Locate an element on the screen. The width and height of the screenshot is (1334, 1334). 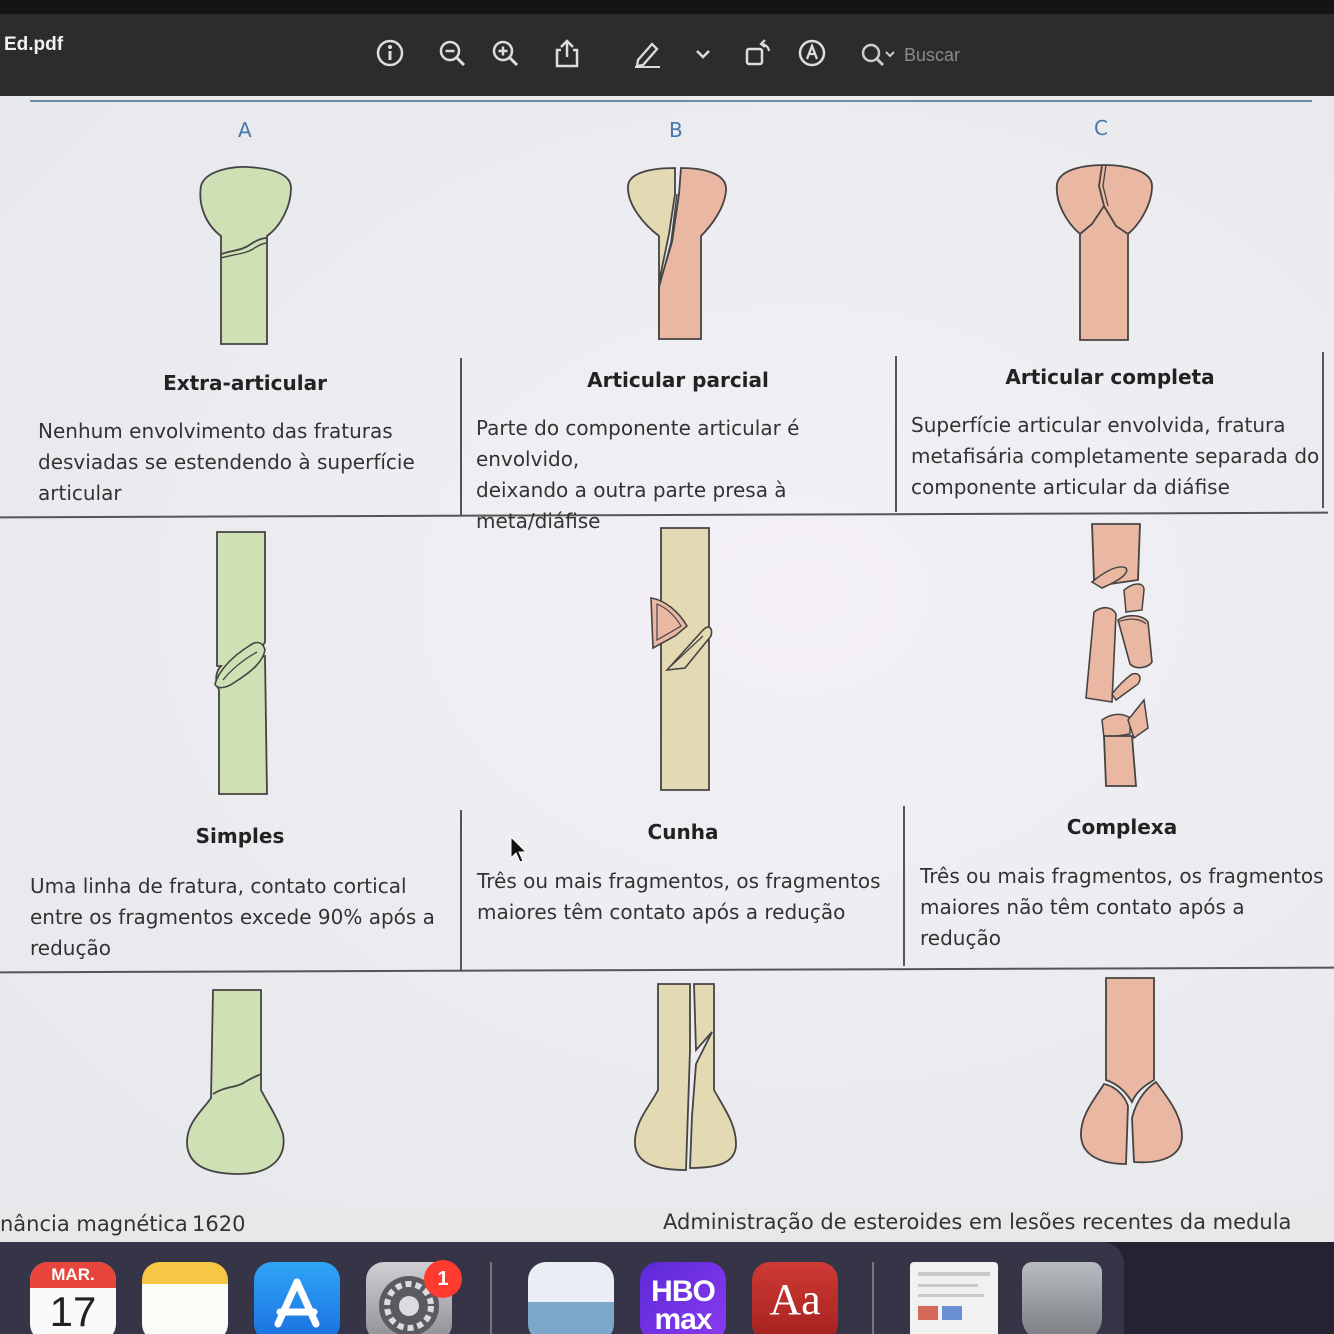
preview-app is located at coordinates (571, 1298).